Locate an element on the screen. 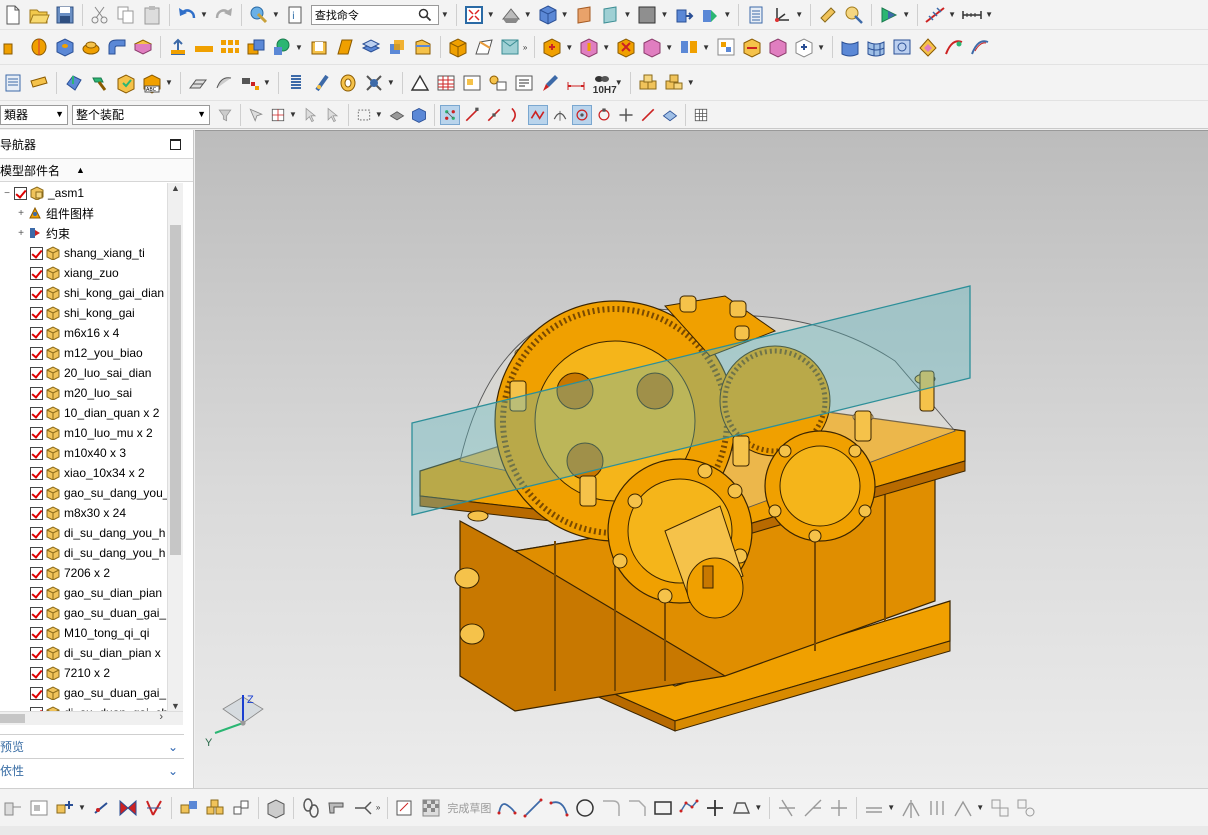  list-item: xiang_zuo is located at coordinates (91, 273).